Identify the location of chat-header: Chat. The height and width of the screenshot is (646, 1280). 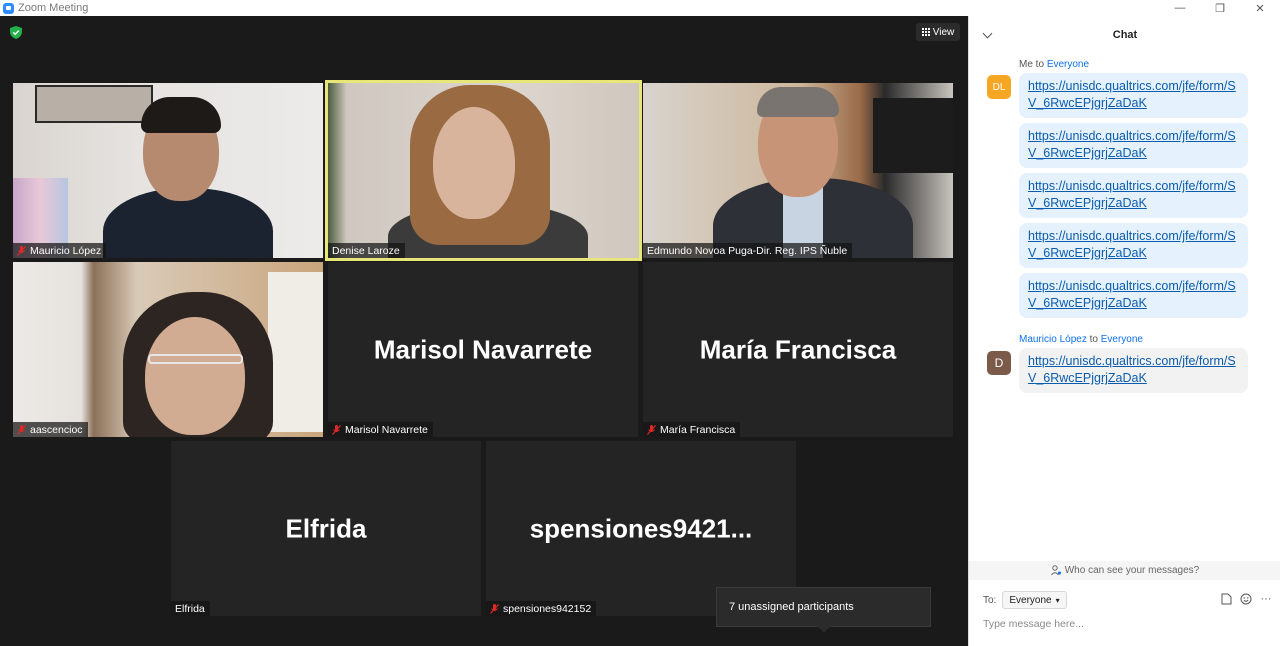
(1124, 34).